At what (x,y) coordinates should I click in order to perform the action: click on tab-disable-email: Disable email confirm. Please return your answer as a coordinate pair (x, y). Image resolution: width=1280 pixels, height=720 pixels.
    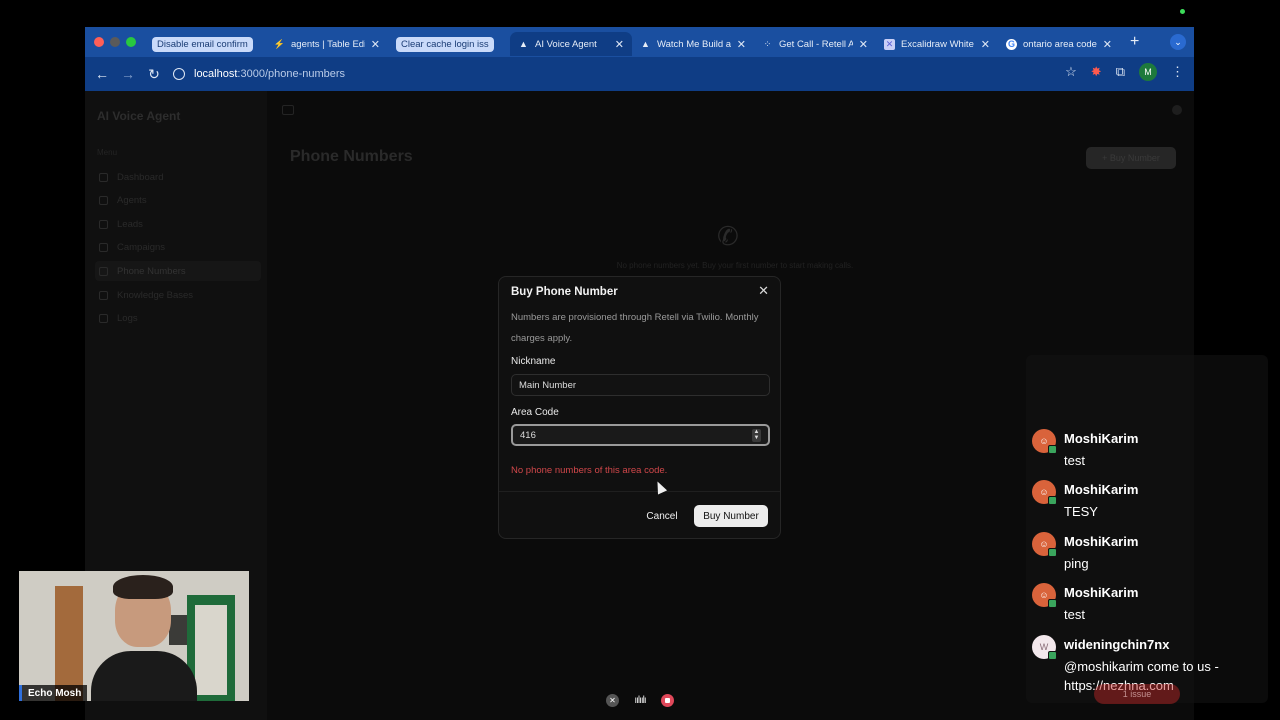
    Looking at the image, I should click on (205, 44).